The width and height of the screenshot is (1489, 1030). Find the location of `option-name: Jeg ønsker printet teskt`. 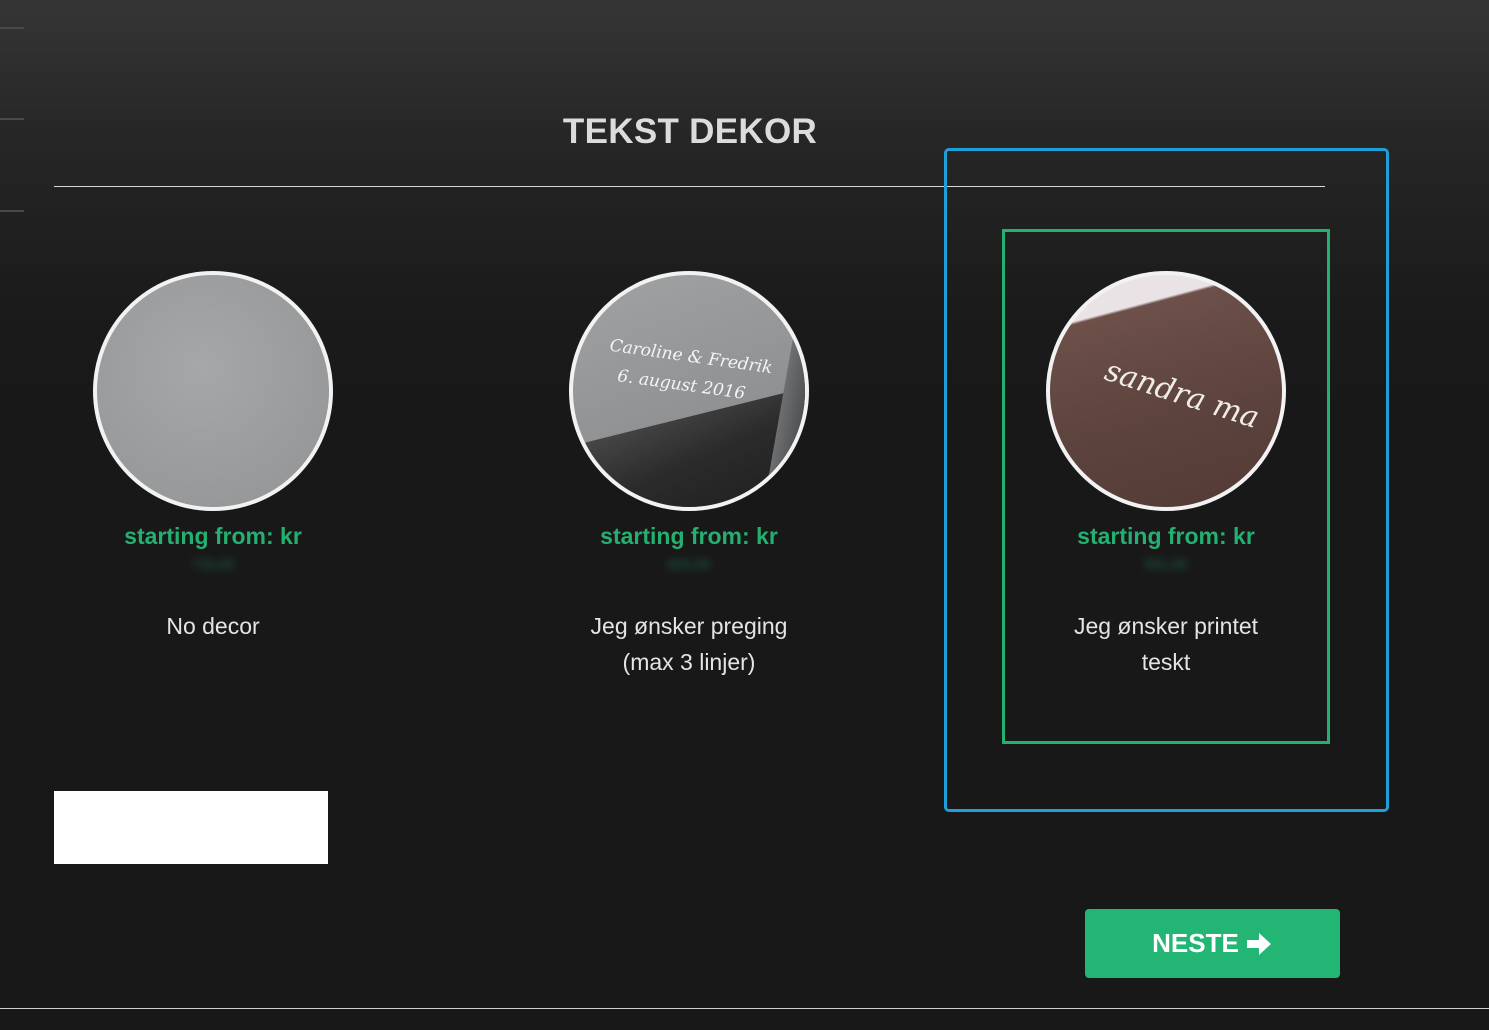

option-name: Jeg ønsker printet teskt is located at coordinates (1166, 644).